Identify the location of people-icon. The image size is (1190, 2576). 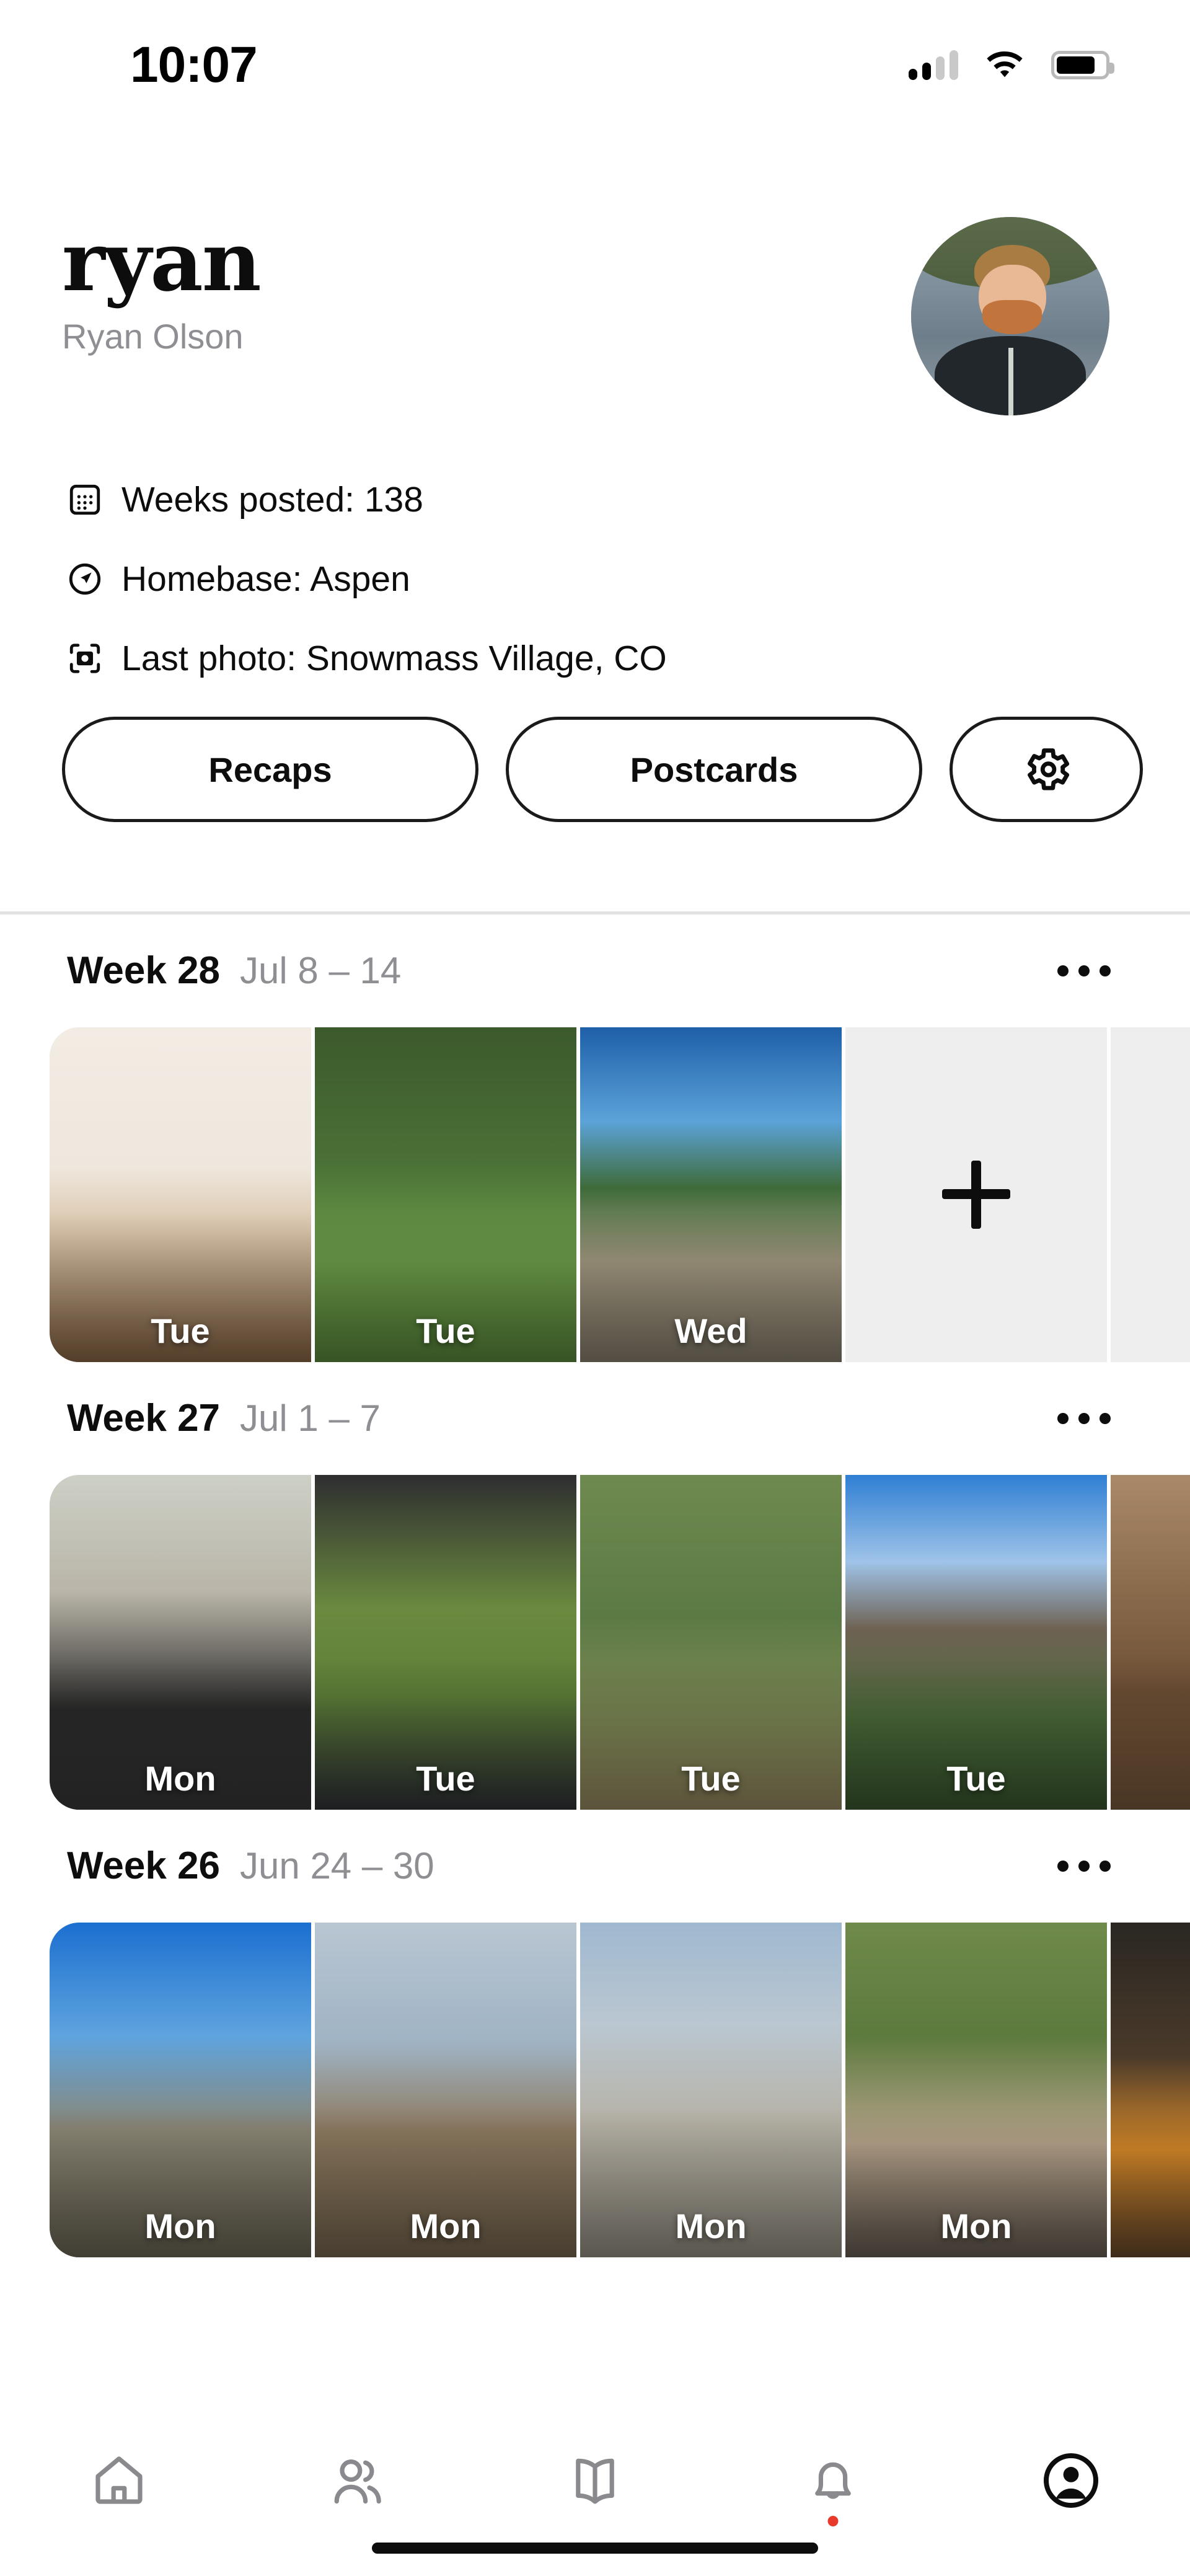
(357, 2482).